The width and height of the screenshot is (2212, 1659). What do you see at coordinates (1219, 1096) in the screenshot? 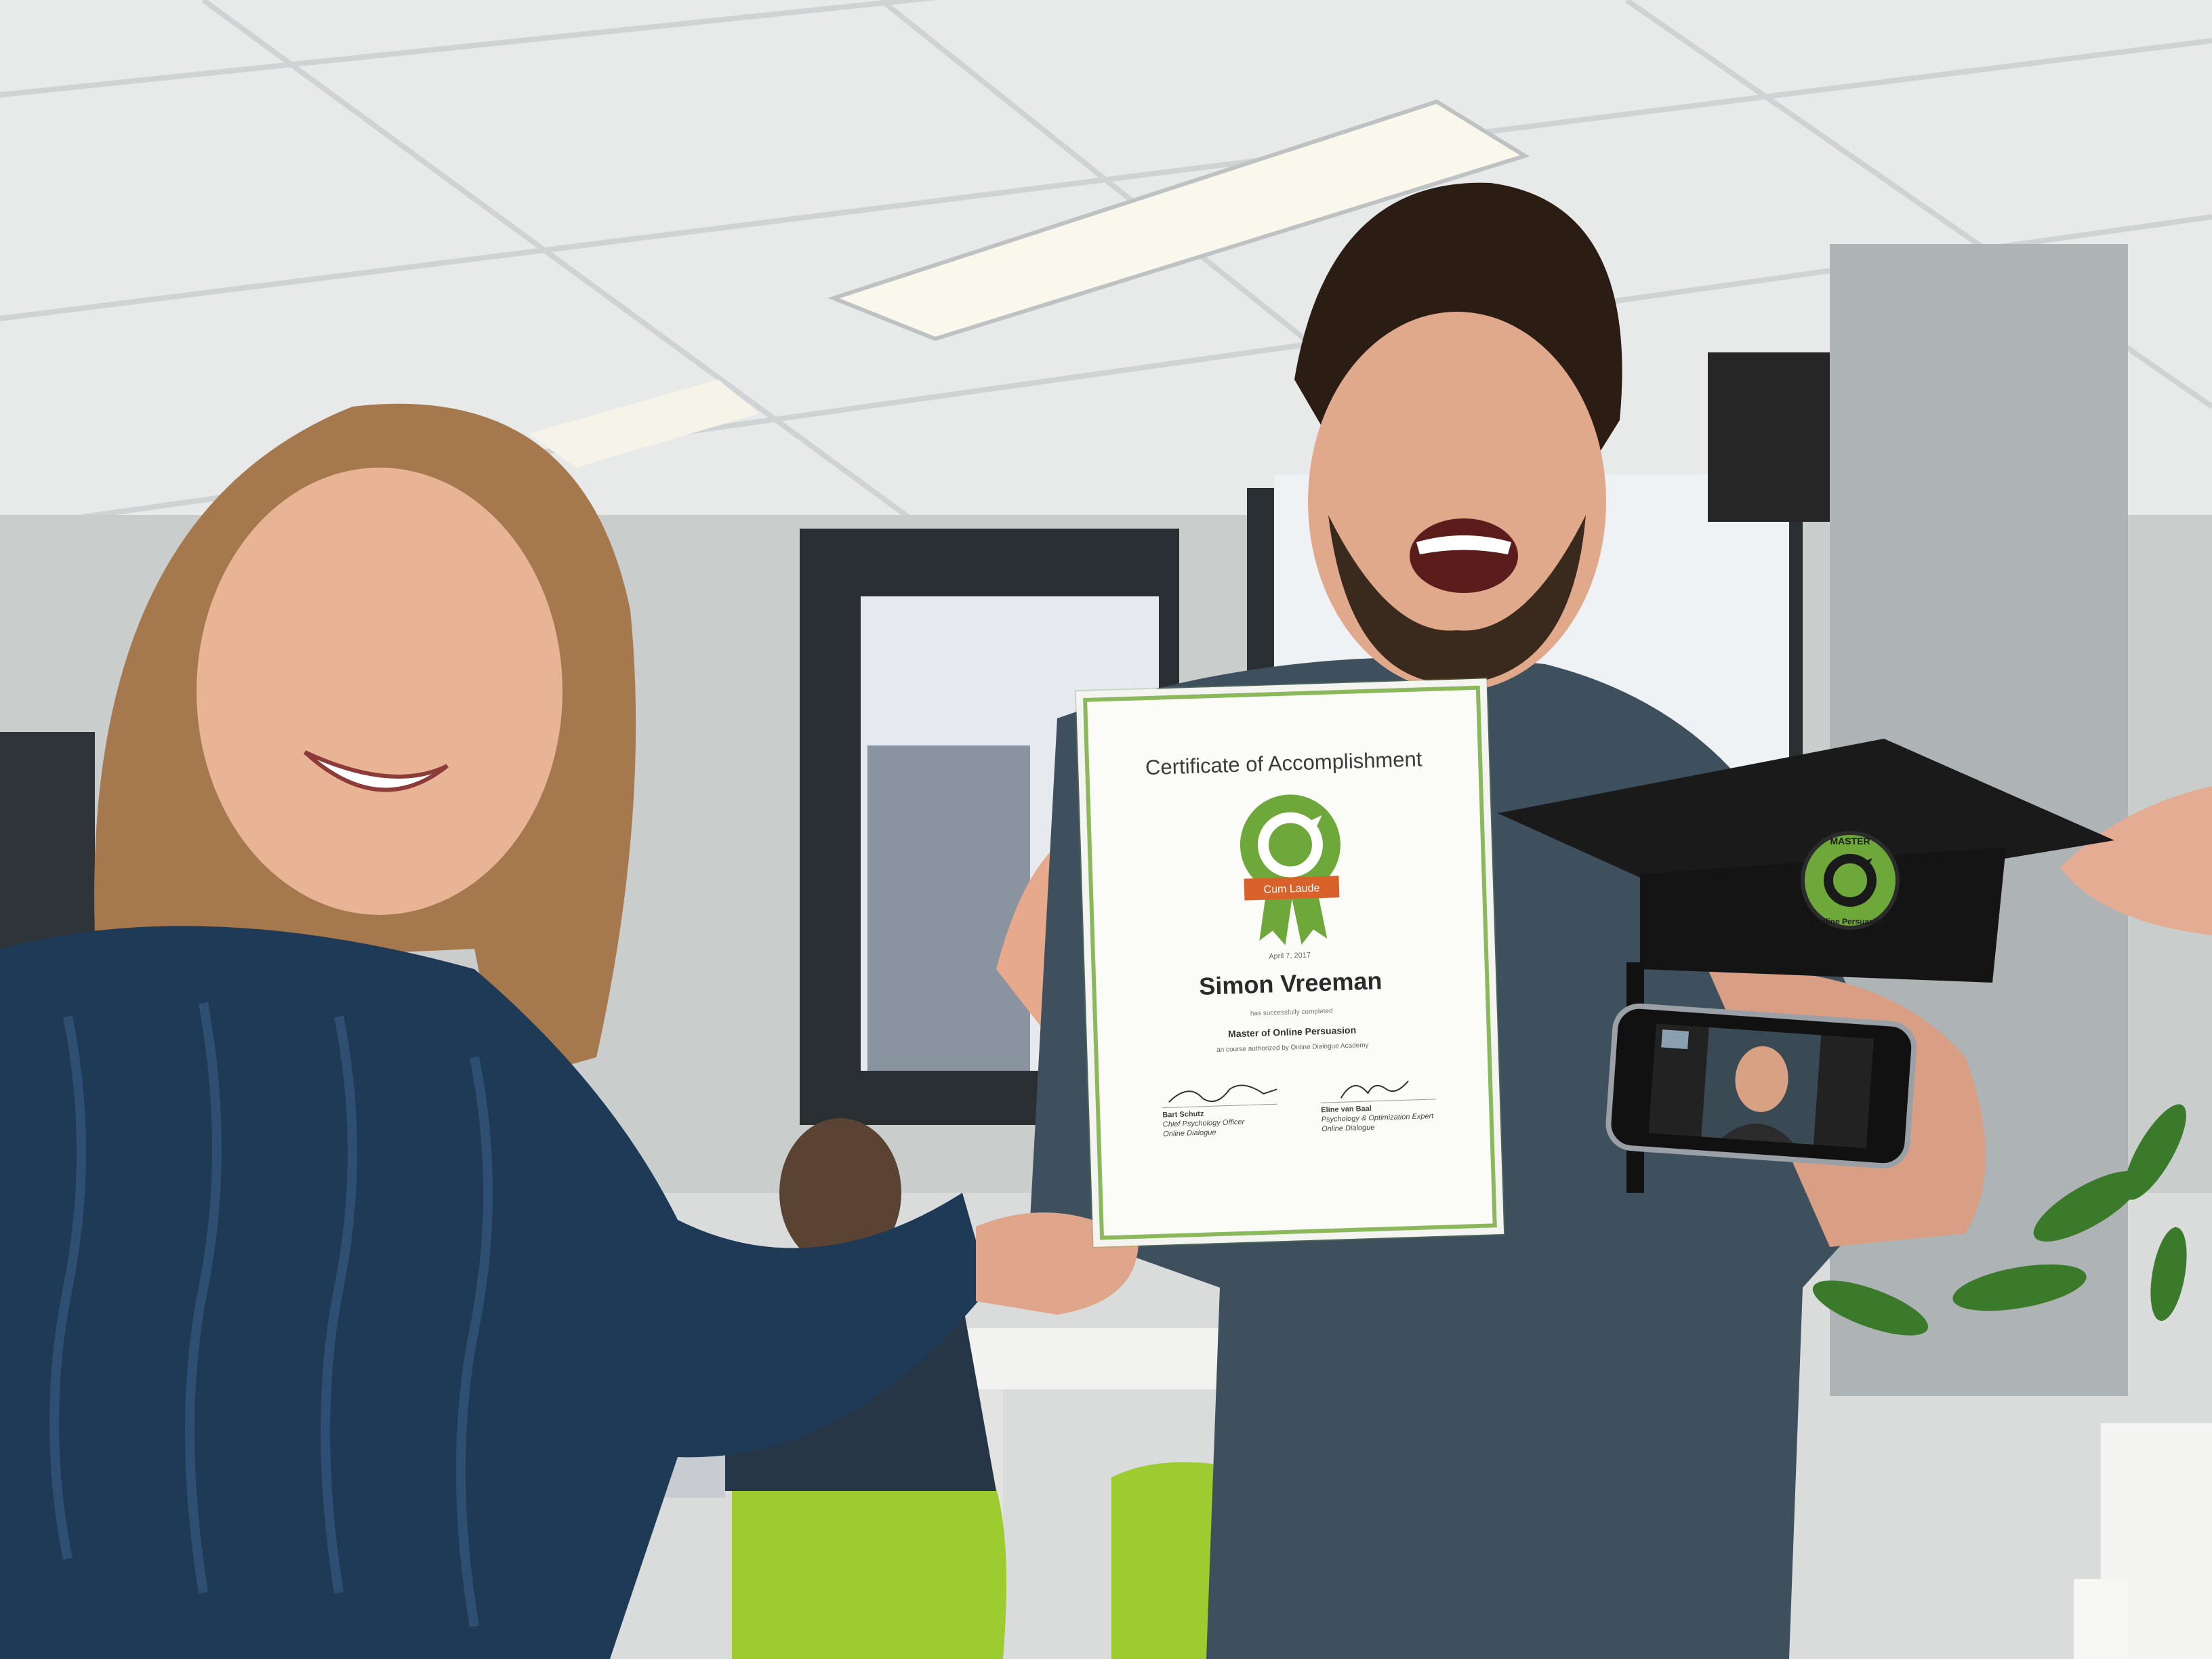
I see `signature-left` at bounding box center [1219, 1096].